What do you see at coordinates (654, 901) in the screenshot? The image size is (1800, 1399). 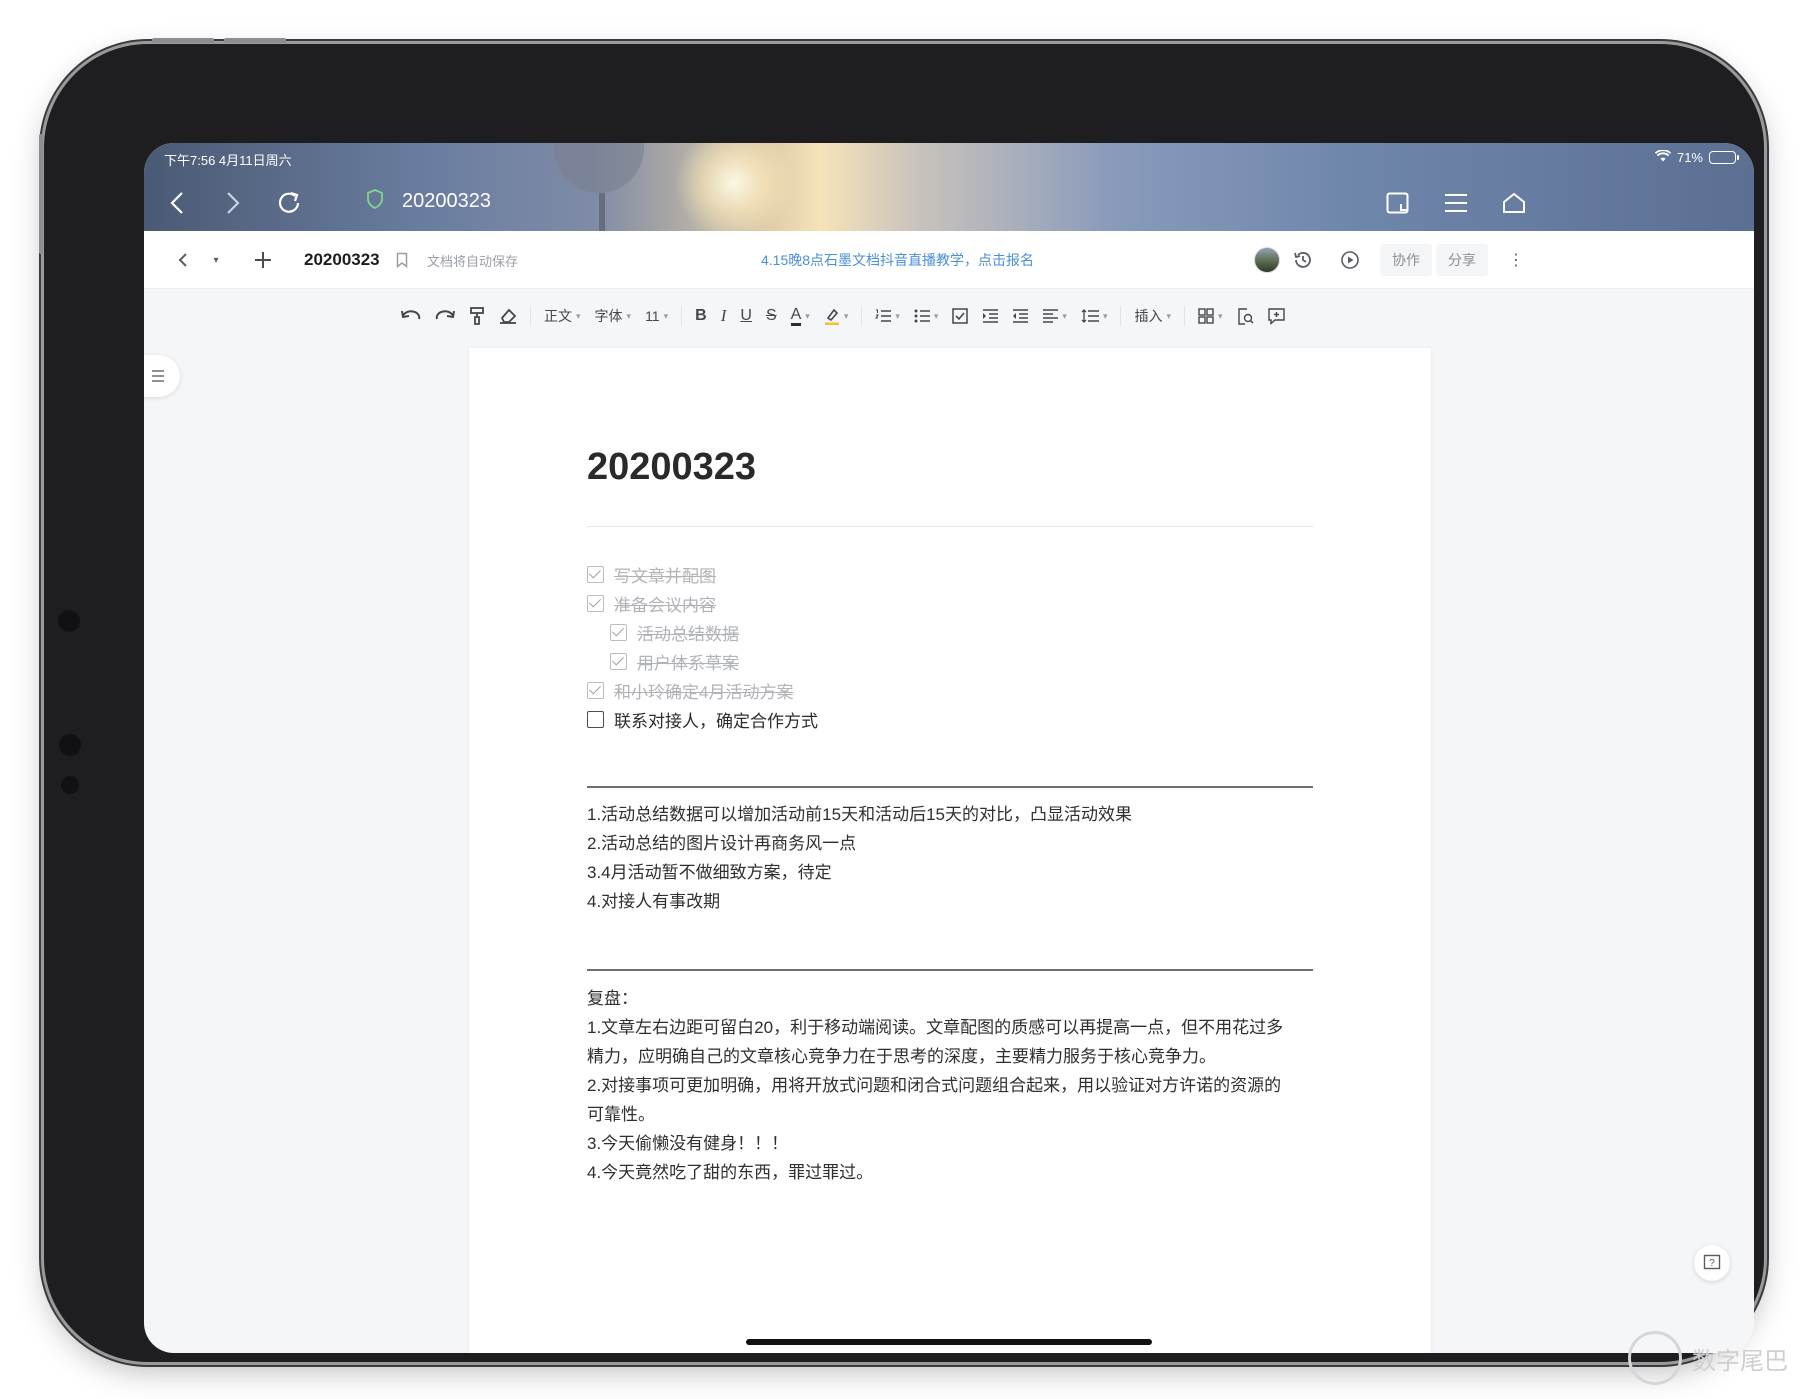 I see `note-line: 4.对接人有事改期` at bounding box center [654, 901].